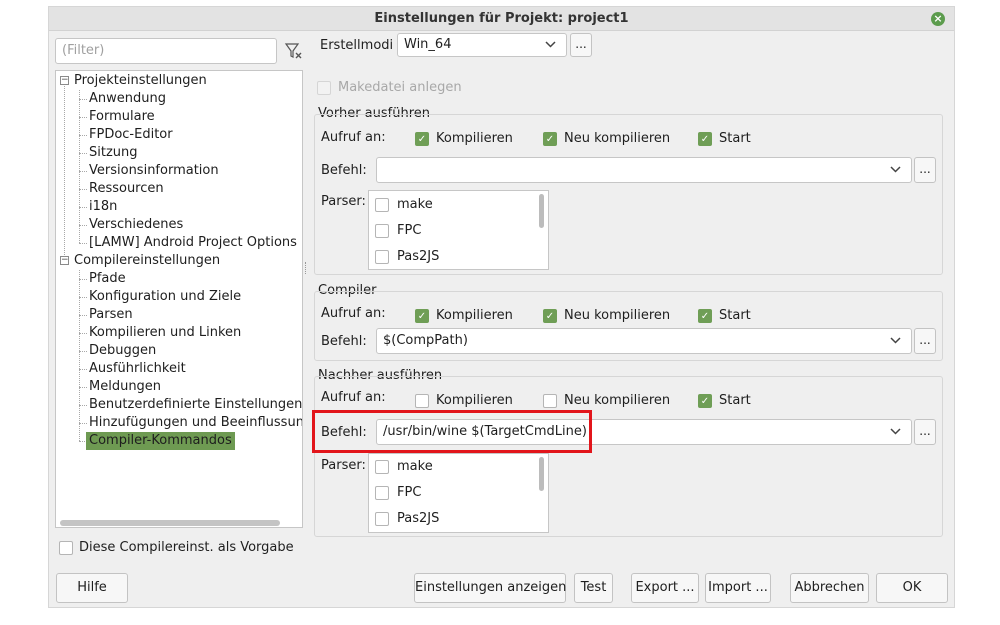  I want to click on before-call-on-label: Aufruf an:, so click(353, 137).